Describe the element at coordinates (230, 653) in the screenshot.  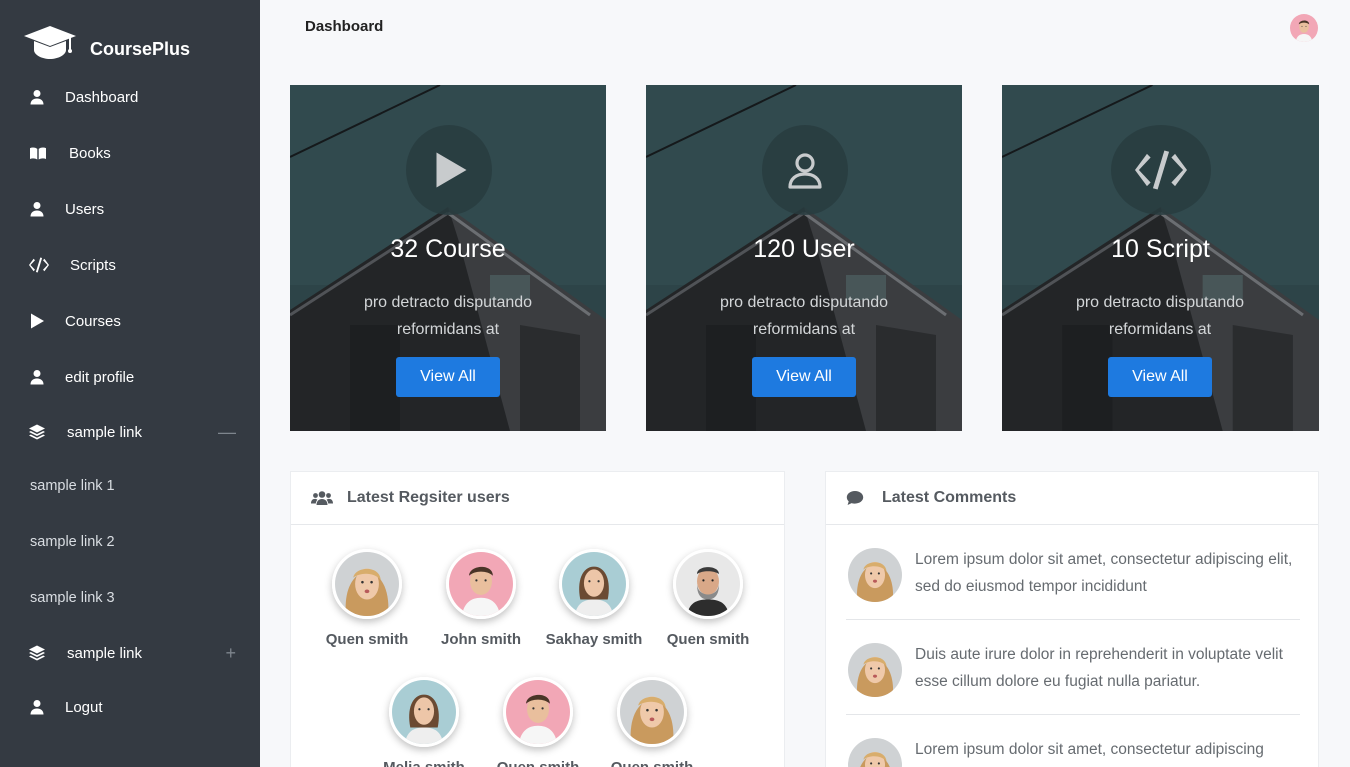
I see `expand-icon: +` at that location.